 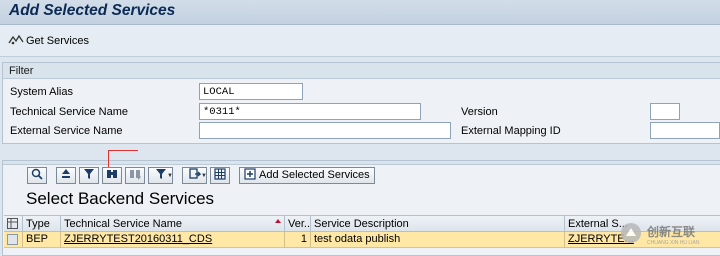 What do you see at coordinates (69, 112) in the screenshot?
I see `technical-service-name-label: Technical Service Name` at bounding box center [69, 112].